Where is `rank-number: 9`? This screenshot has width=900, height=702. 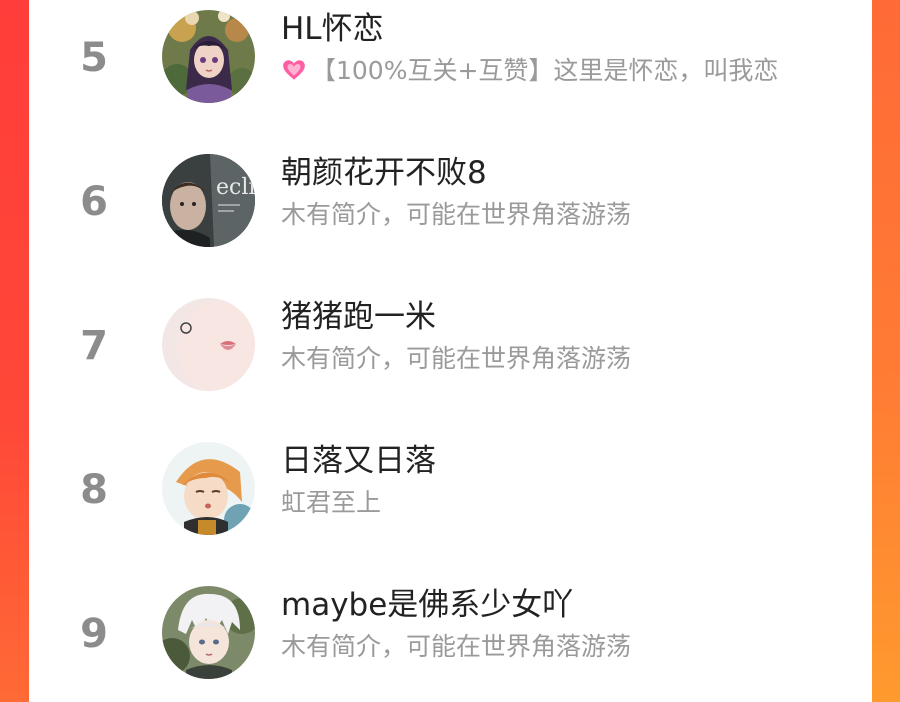 rank-number: 9 is located at coordinates (94, 634).